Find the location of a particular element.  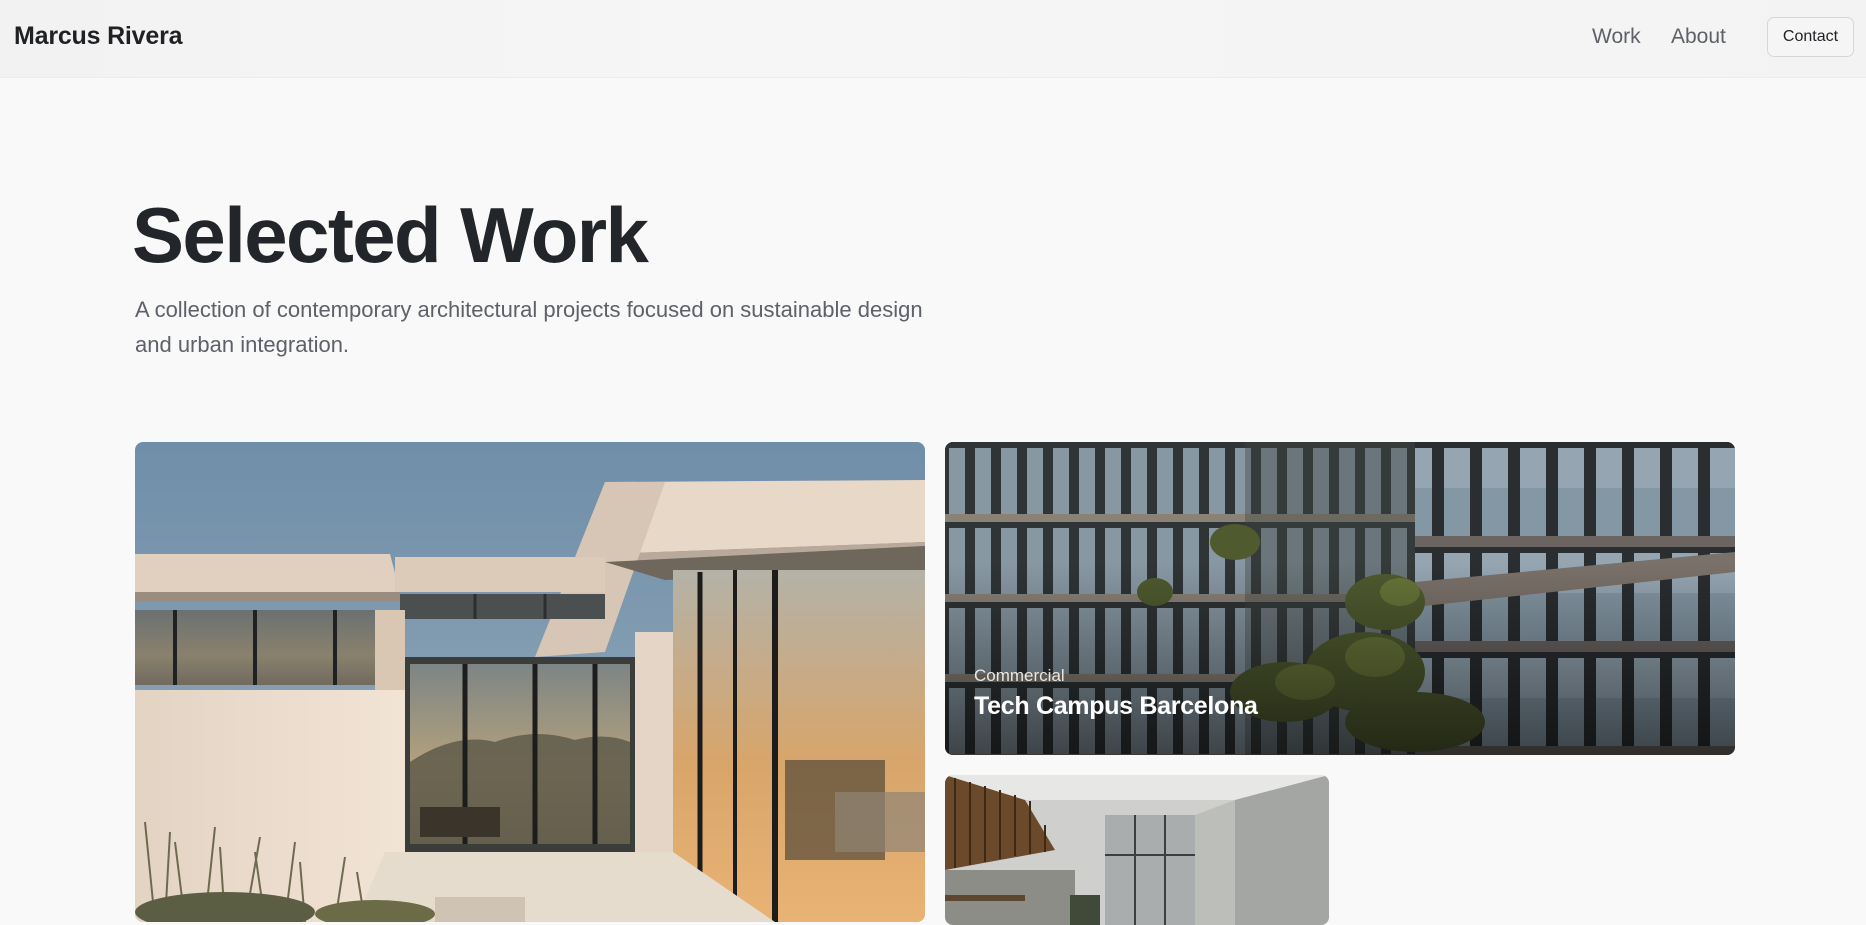

project-caption-tech-campus-barcelona: Commercial Tech Campus Barcelona is located at coordinates (1116, 693).